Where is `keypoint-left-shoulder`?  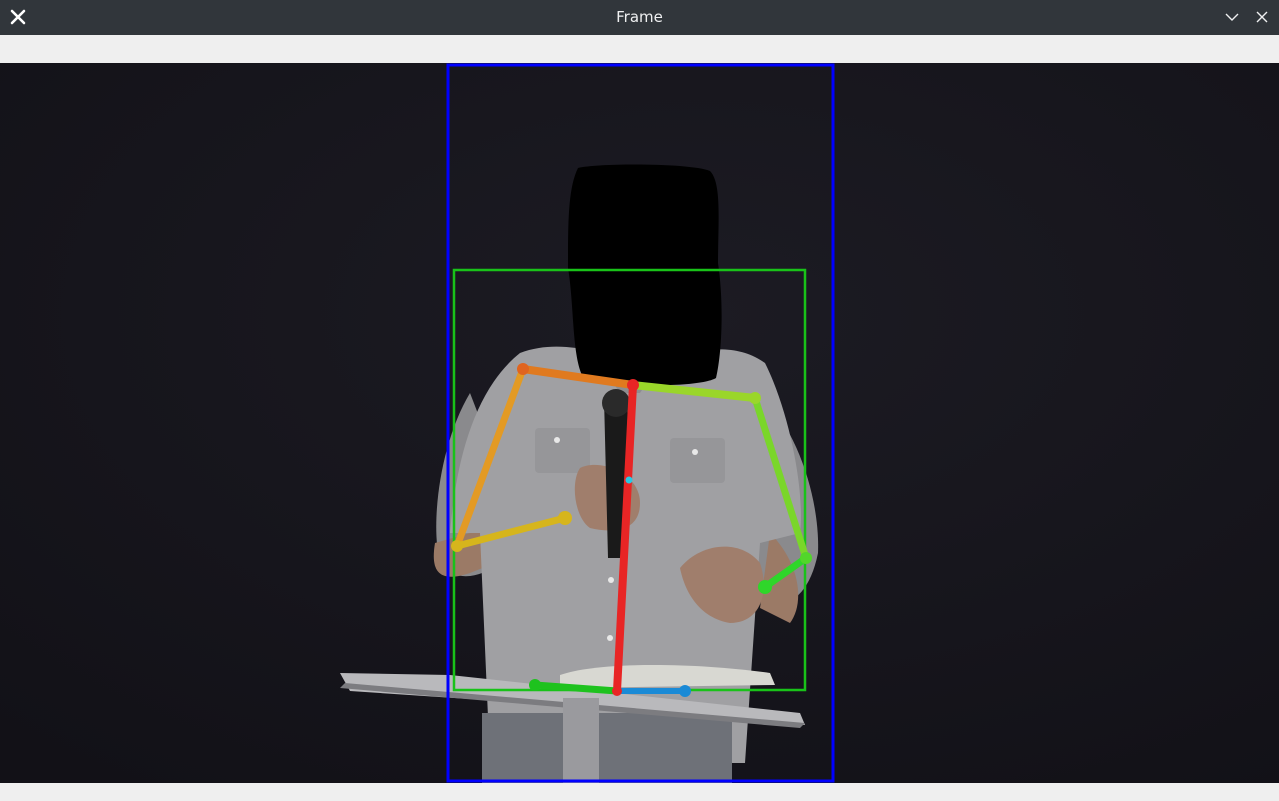 keypoint-left-shoulder is located at coordinates (523, 369).